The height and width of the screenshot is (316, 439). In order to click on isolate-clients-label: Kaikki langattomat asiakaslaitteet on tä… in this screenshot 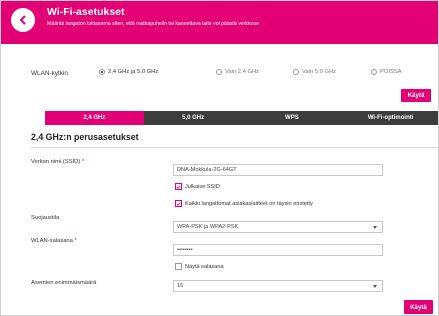, I will do `click(249, 203)`.